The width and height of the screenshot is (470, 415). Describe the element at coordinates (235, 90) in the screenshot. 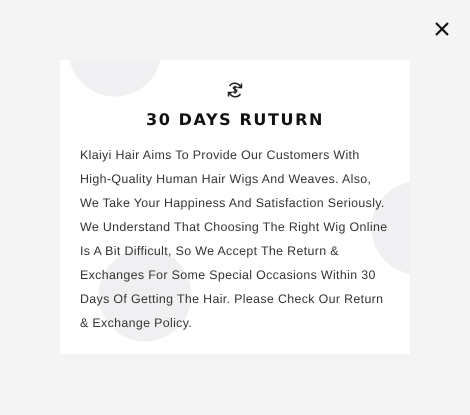

I see `money-exchange-icon` at that location.